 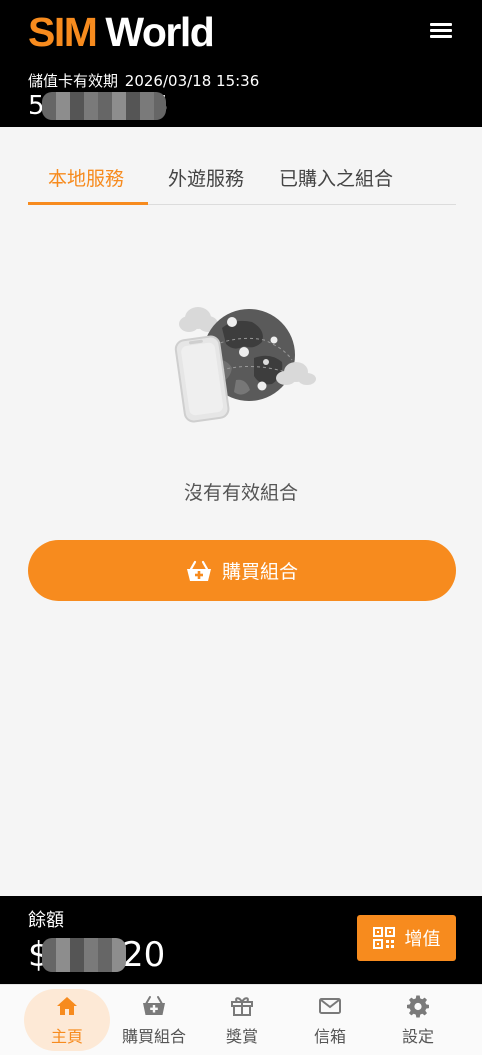 I want to click on nav-rewards: 獎賞, so click(x=242, y=1020).